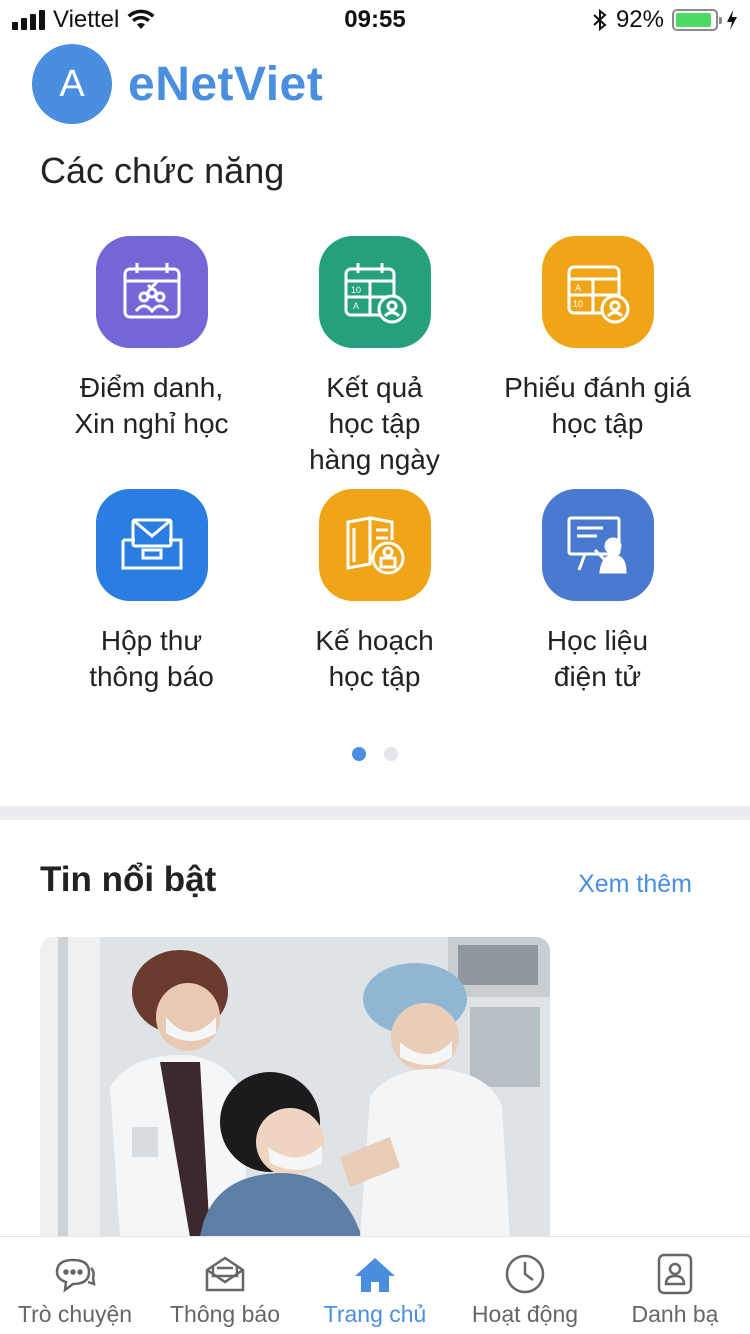  What do you see at coordinates (151, 658) in the screenshot?
I see `feature-label: Hộp thư thông báo` at bounding box center [151, 658].